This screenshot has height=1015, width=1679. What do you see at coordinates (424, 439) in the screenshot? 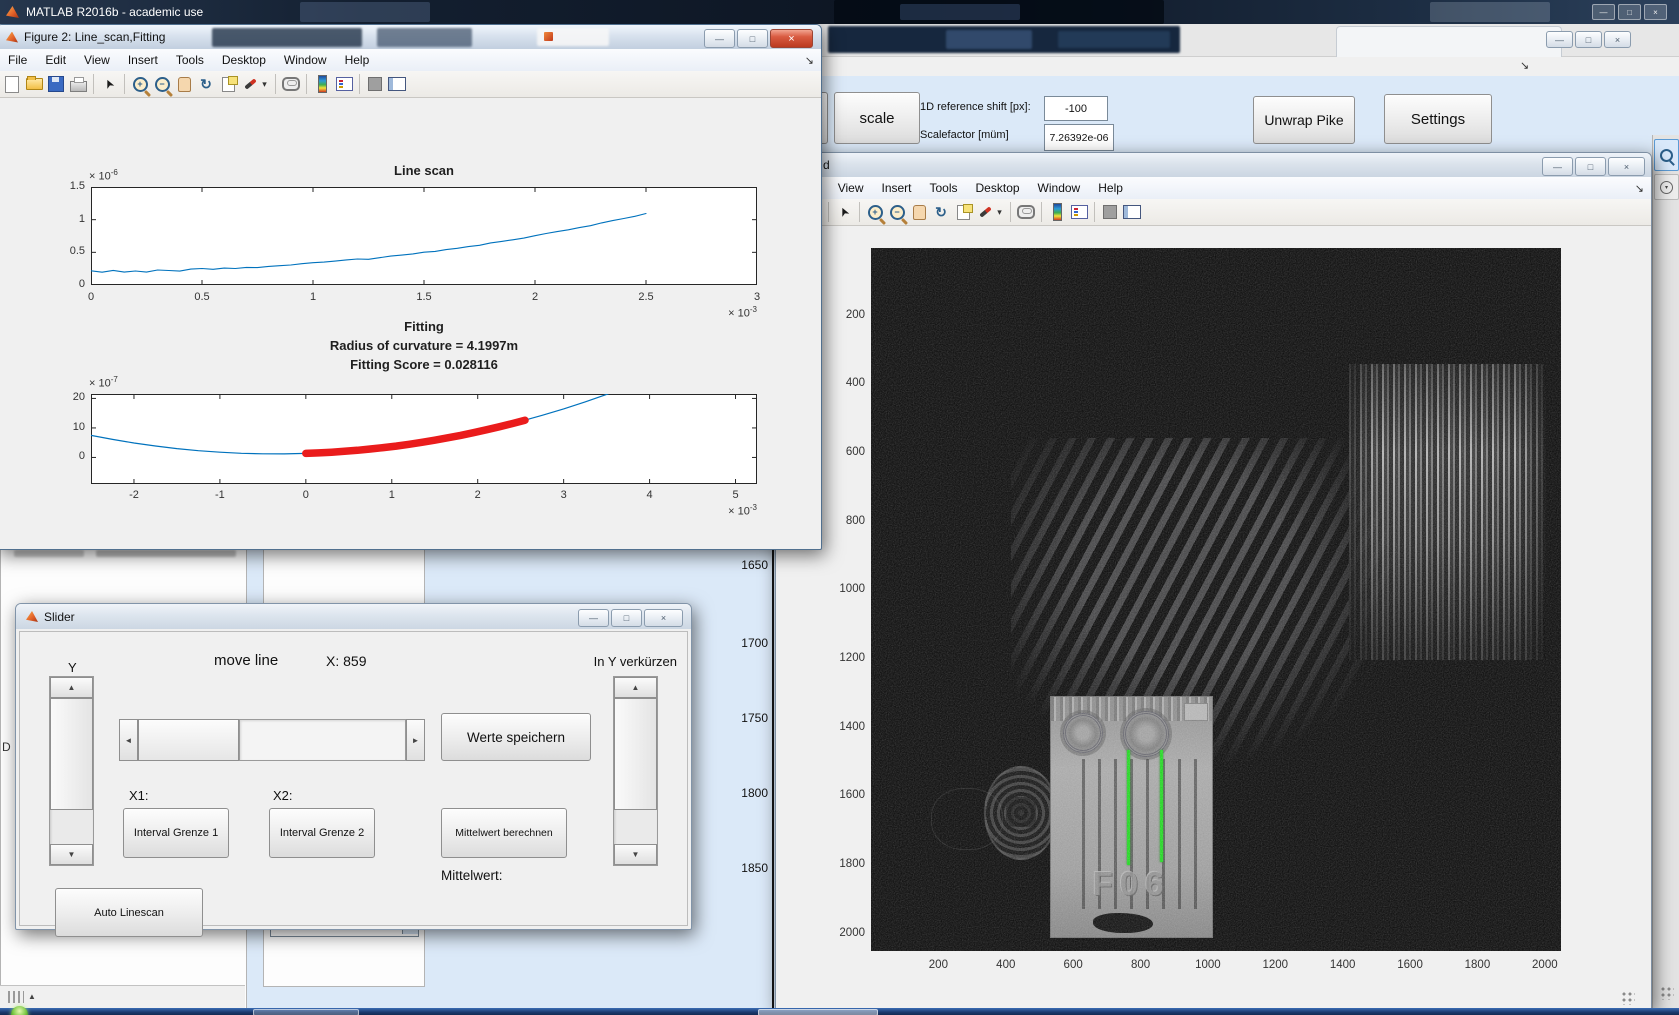
I see `fitting-axes` at bounding box center [424, 439].